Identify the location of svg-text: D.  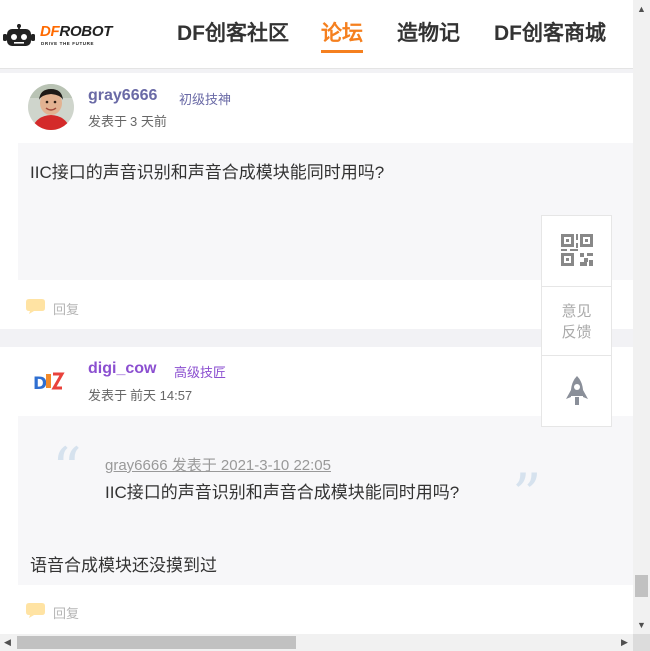
(40, 384).